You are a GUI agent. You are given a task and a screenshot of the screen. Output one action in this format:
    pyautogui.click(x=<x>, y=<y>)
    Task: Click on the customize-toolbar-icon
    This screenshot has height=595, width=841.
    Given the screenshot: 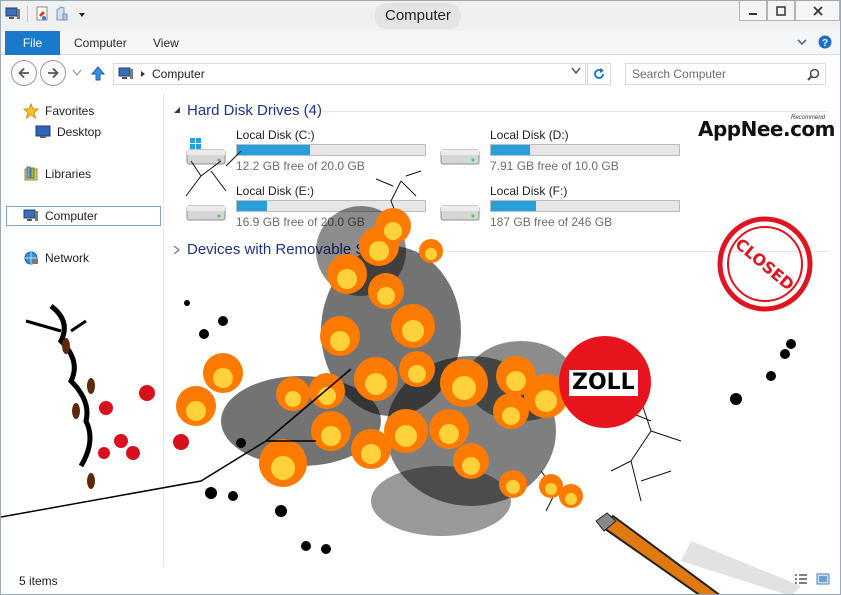 What is the action you would take?
    pyautogui.click(x=82, y=14)
    